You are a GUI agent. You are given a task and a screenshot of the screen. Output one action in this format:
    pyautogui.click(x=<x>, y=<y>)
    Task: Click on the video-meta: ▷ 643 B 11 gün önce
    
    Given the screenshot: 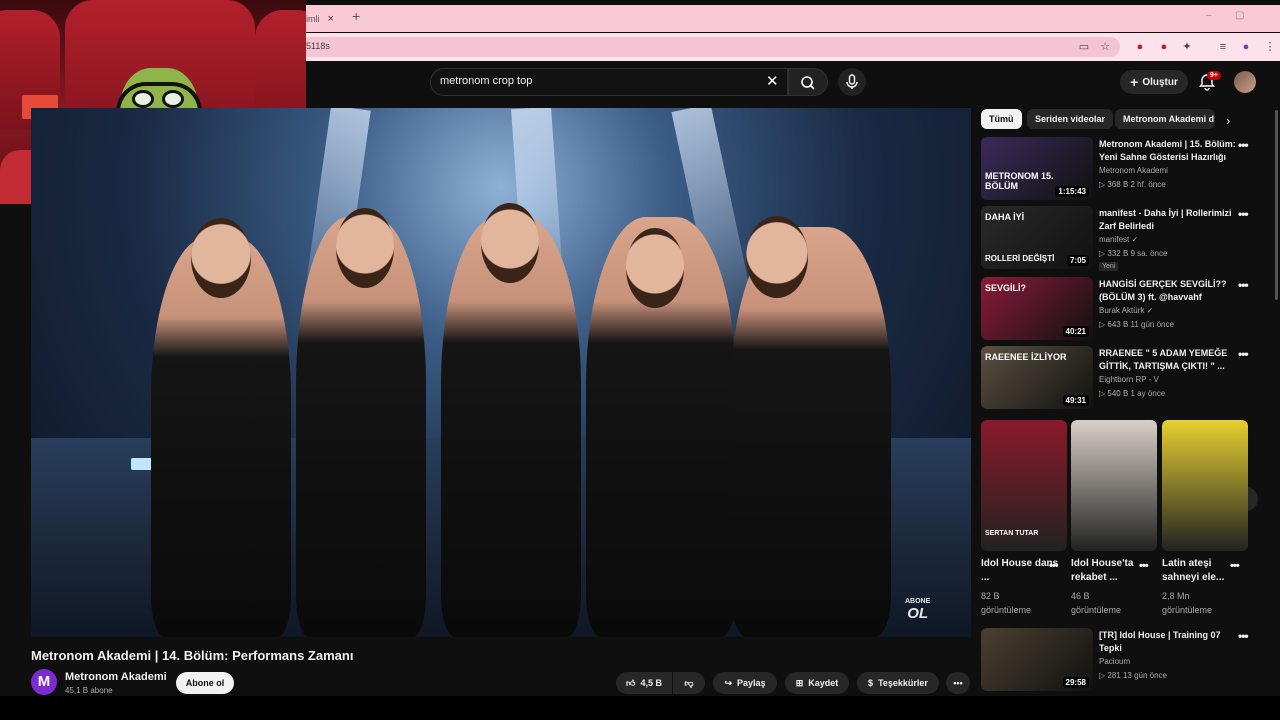 What is the action you would take?
    pyautogui.click(x=1136, y=324)
    